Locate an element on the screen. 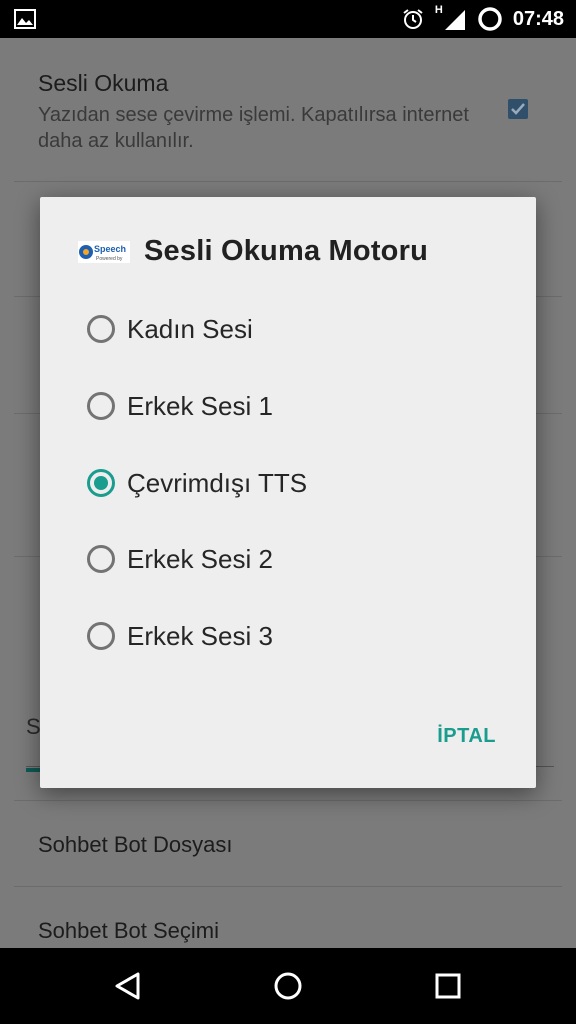 This screenshot has width=576, height=1024. back-icon is located at coordinates (128, 986).